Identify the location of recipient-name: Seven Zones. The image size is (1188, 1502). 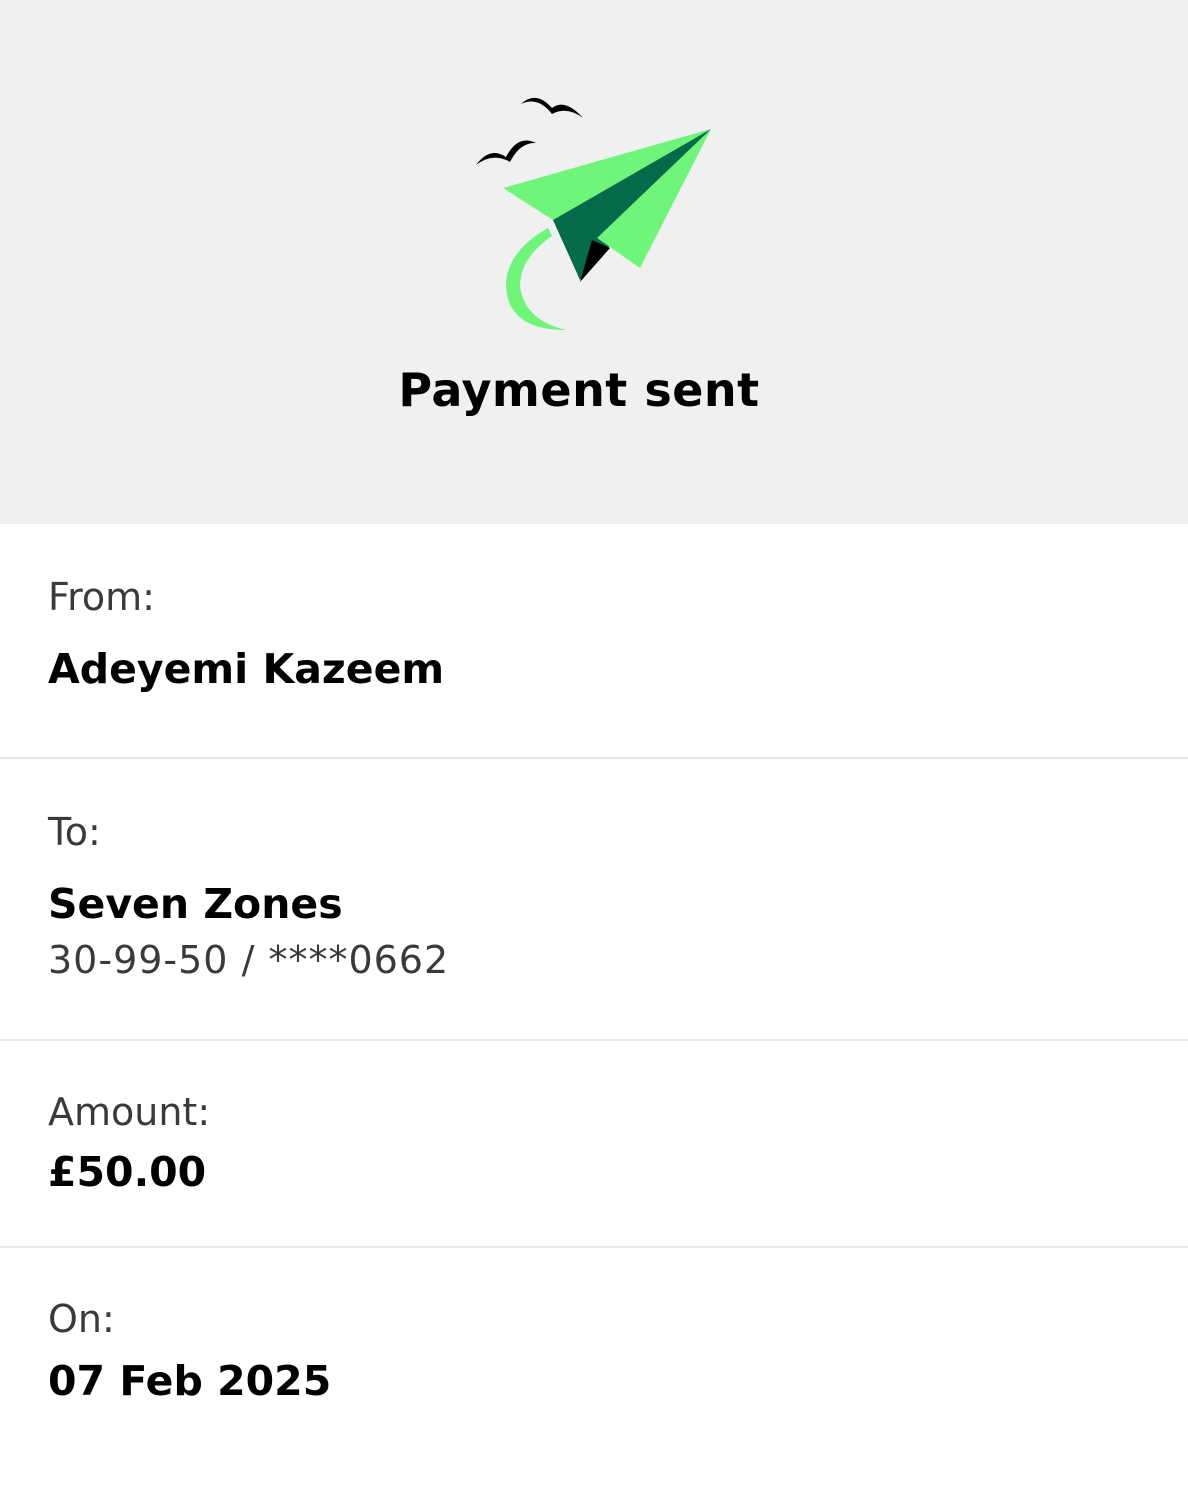
(195, 904).